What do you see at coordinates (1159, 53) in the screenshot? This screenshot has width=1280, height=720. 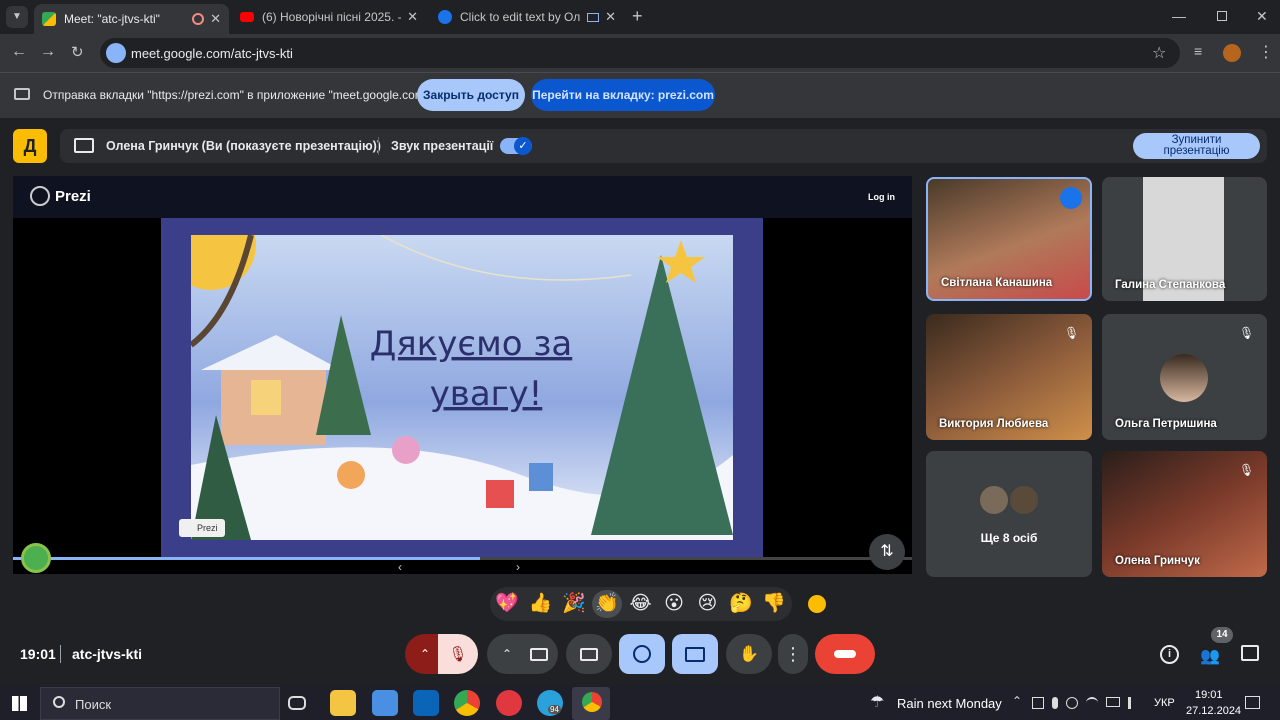 I see `bookmark-star-icon: ☆` at bounding box center [1159, 53].